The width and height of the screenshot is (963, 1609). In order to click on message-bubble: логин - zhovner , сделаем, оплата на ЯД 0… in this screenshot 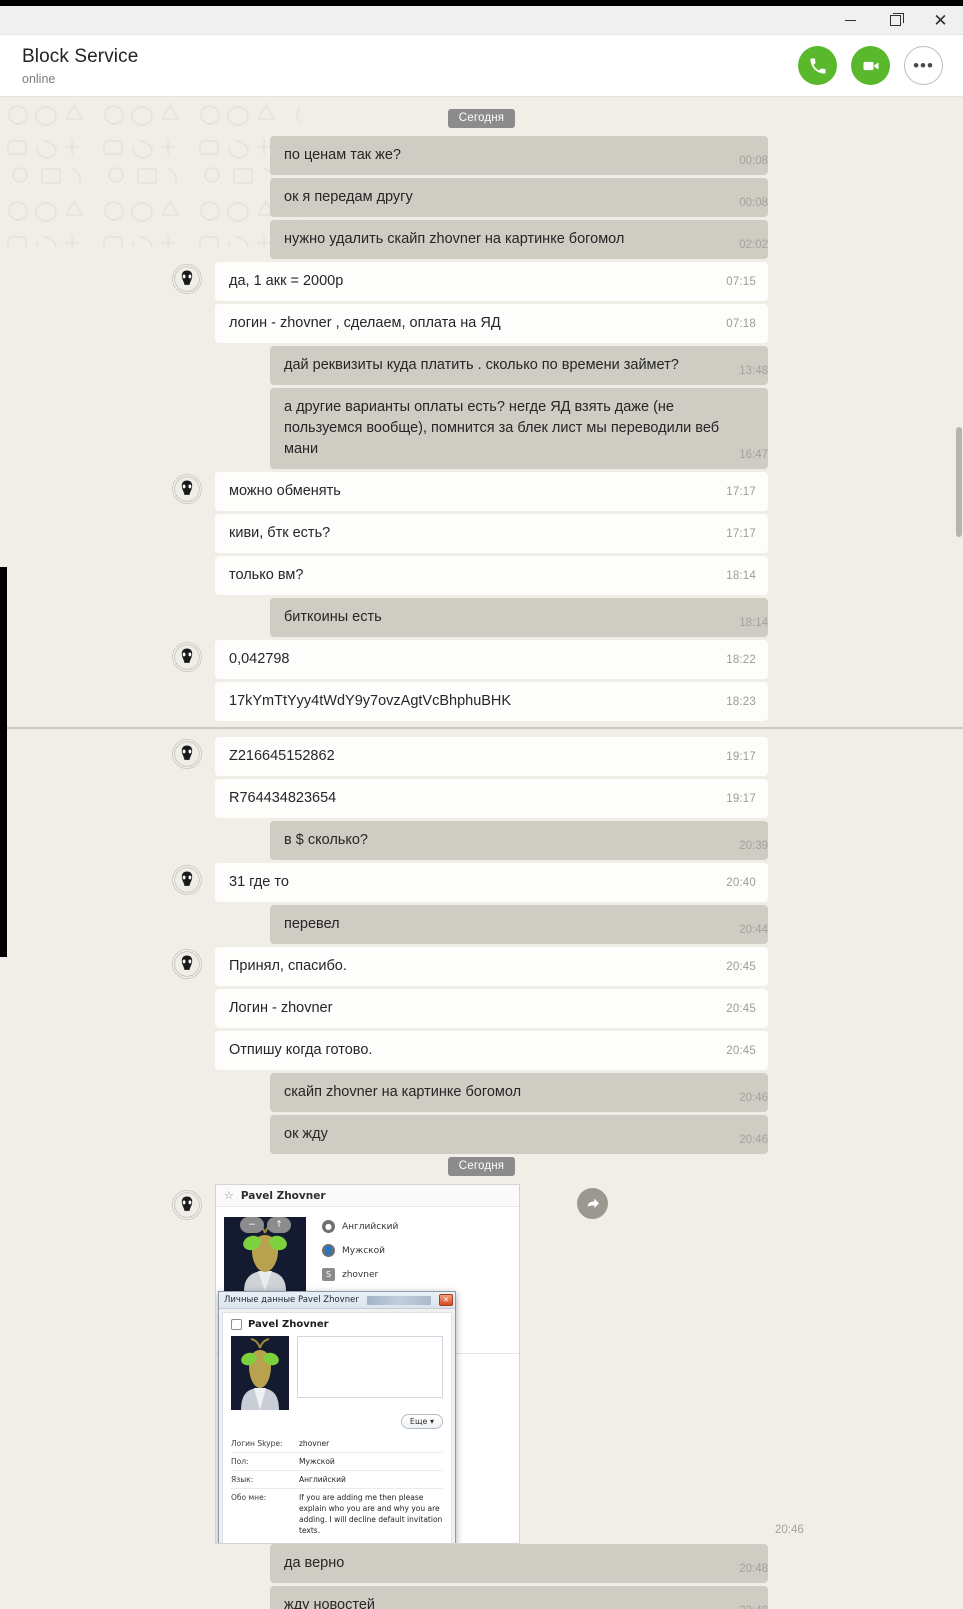, I will do `click(491, 323)`.